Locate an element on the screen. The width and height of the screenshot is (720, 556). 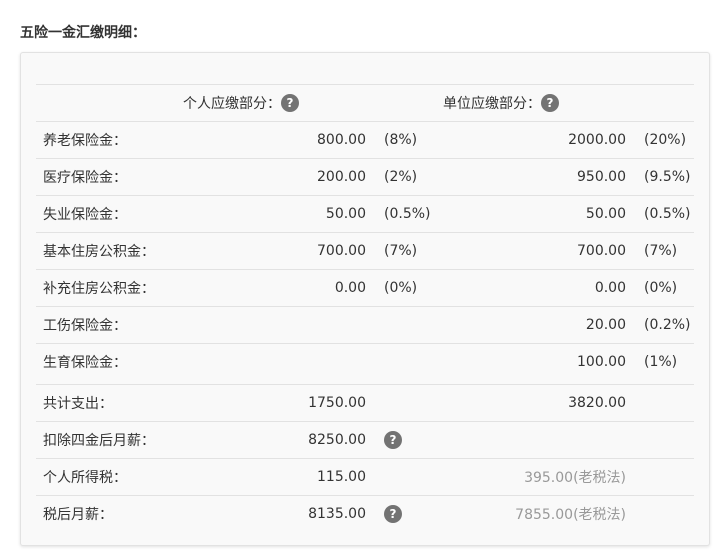
row-label: 医疗保险金： is located at coordinates (85, 178).